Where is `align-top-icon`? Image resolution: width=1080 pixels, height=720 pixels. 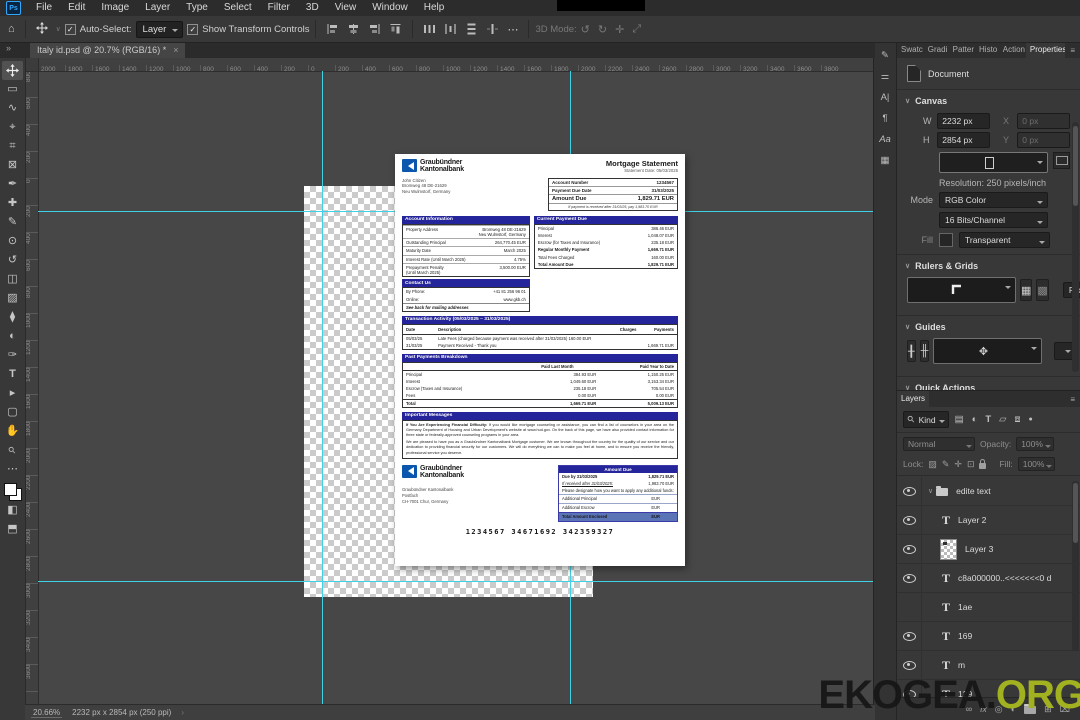
align-top-icon is located at coordinates (396, 29).